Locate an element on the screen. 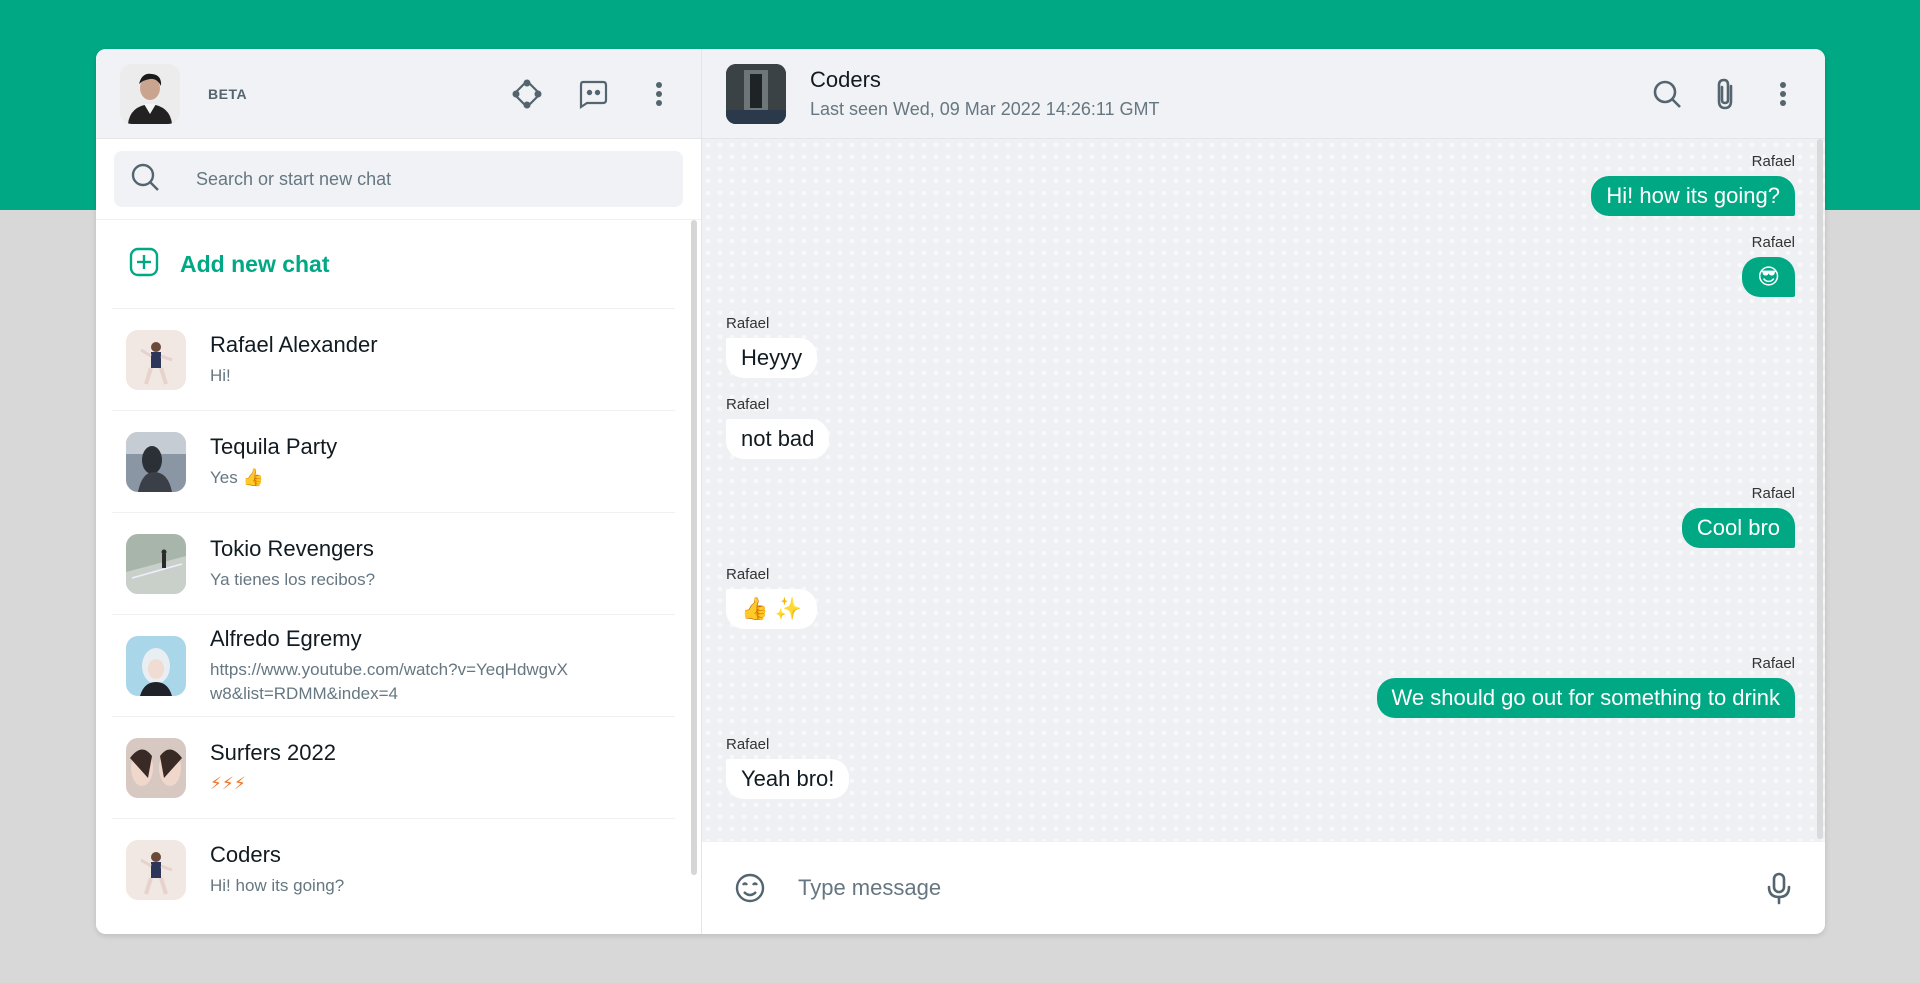 The width and height of the screenshot is (1920, 983). attach-icon is located at coordinates (1725, 94).